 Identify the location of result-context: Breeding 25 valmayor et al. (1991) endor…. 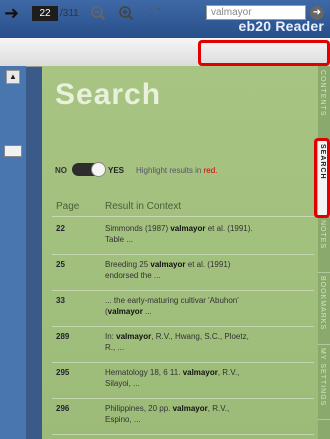
(180, 270).